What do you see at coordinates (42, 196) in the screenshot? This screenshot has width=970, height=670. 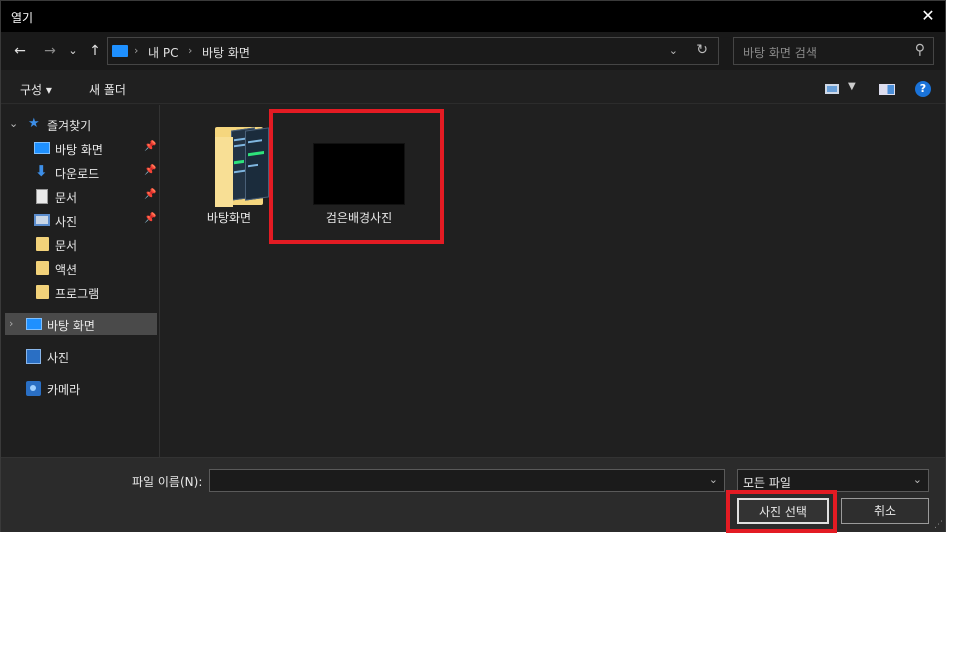 I see `document-icon` at bounding box center [42, 196].